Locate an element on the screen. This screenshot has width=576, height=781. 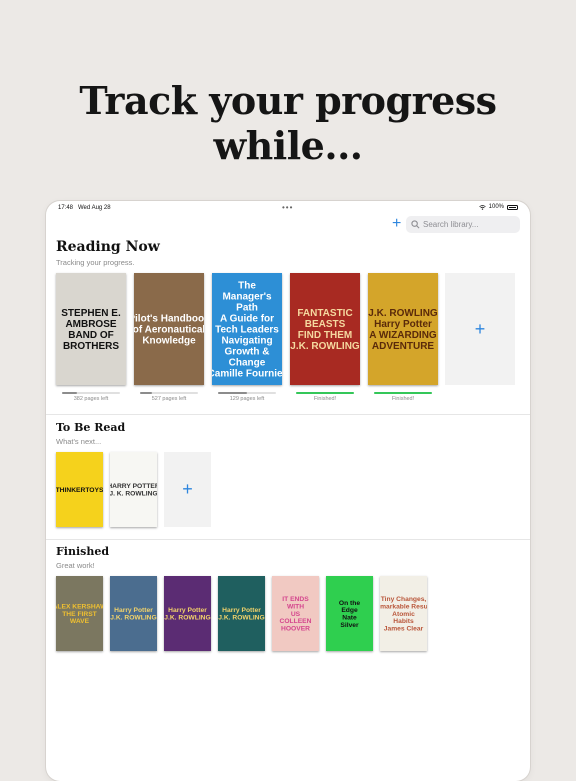
book-cover-text: Habits is located at coordinates (403, 621).